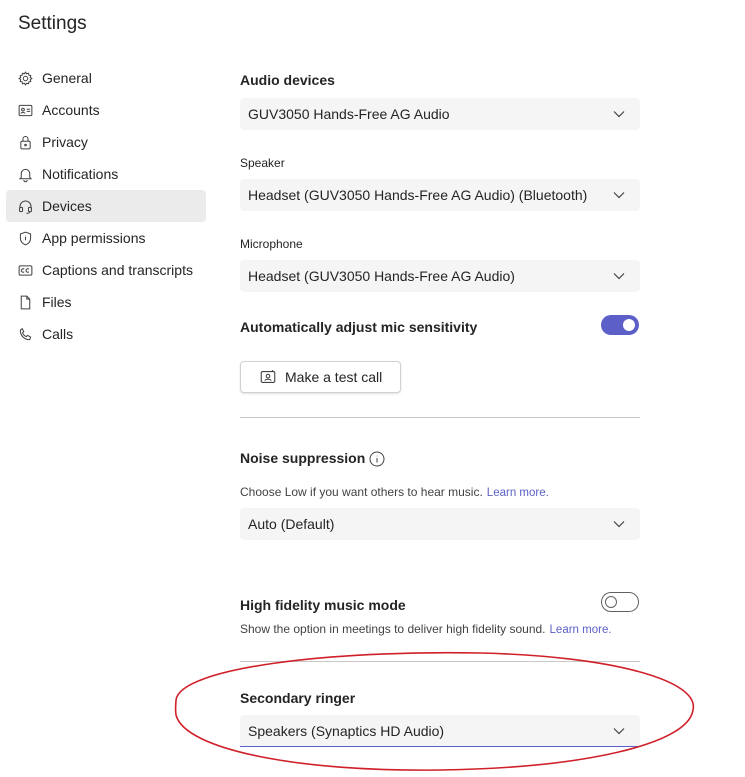 The width and height of the screenshot is (745, 777). I want to click on shield-icon, so click(25, 238).